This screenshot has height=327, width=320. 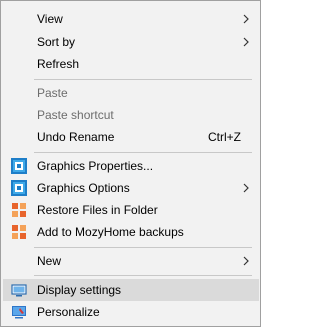 What do you see at coordinates (131, 115) in the screenshot?
I see `menu-item-paste-shortcut: Paste shortcut` at bounding box center [131, 115].